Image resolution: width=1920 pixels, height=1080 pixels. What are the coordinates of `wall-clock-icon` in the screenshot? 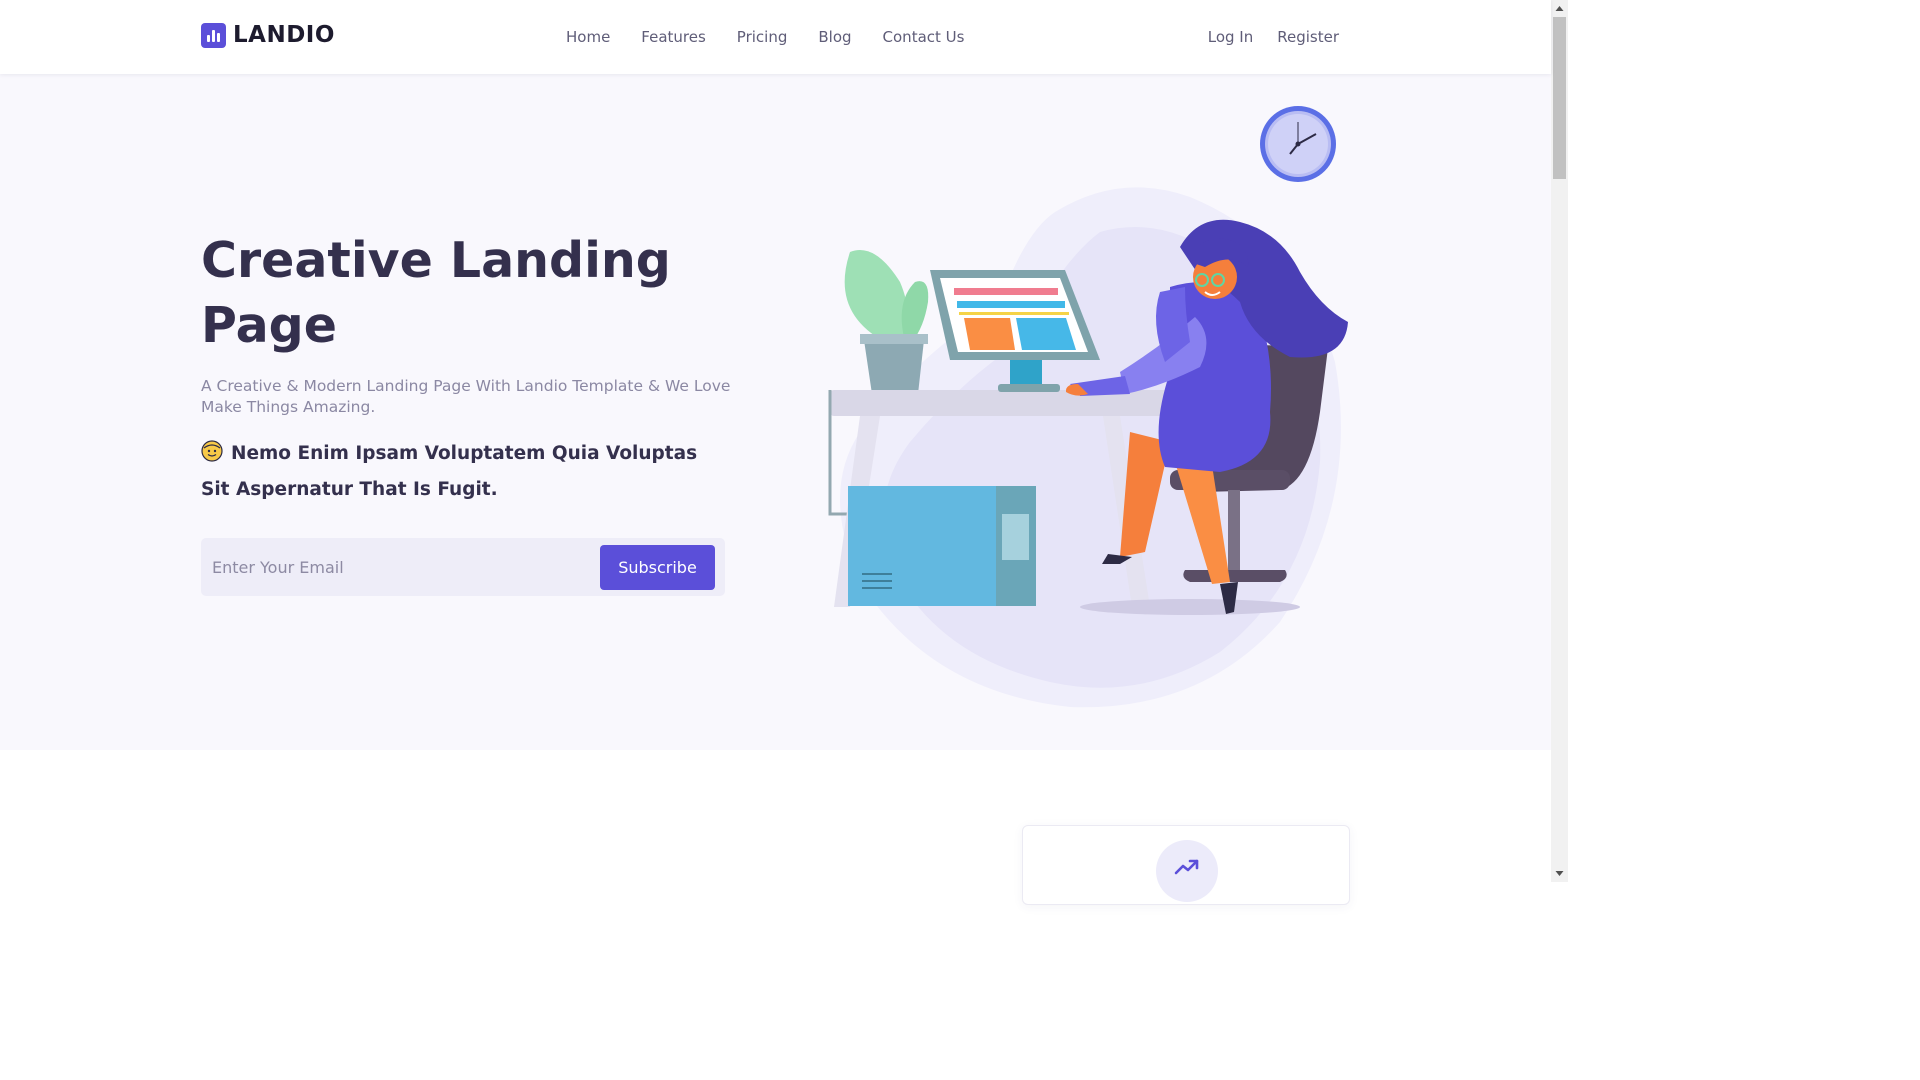 It's located at (1298, 144).